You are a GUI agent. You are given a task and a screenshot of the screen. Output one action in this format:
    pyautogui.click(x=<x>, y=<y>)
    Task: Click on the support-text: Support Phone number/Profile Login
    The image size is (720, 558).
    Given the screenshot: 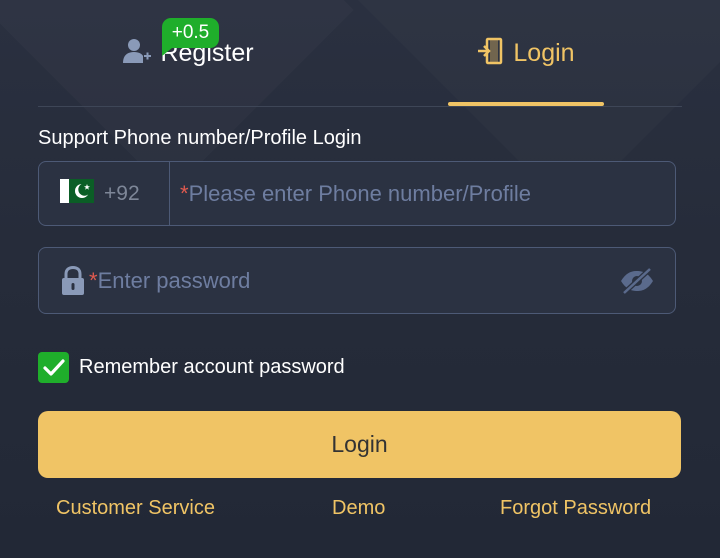 What is the action you would take?
    pyautogui.click(x=200, y=138)
    